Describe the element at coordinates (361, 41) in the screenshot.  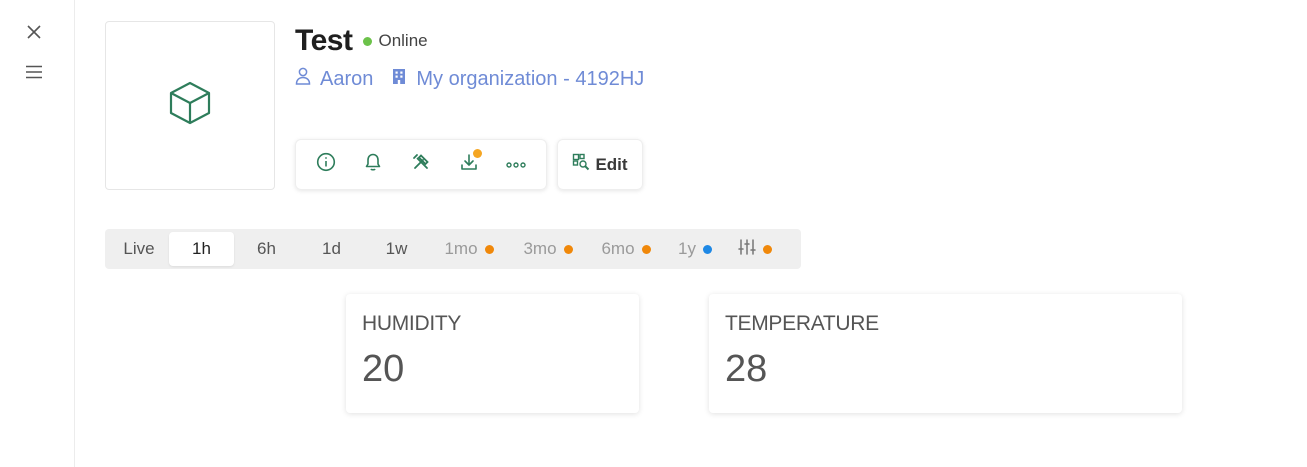
I see `device-header: Test Online` at that location.